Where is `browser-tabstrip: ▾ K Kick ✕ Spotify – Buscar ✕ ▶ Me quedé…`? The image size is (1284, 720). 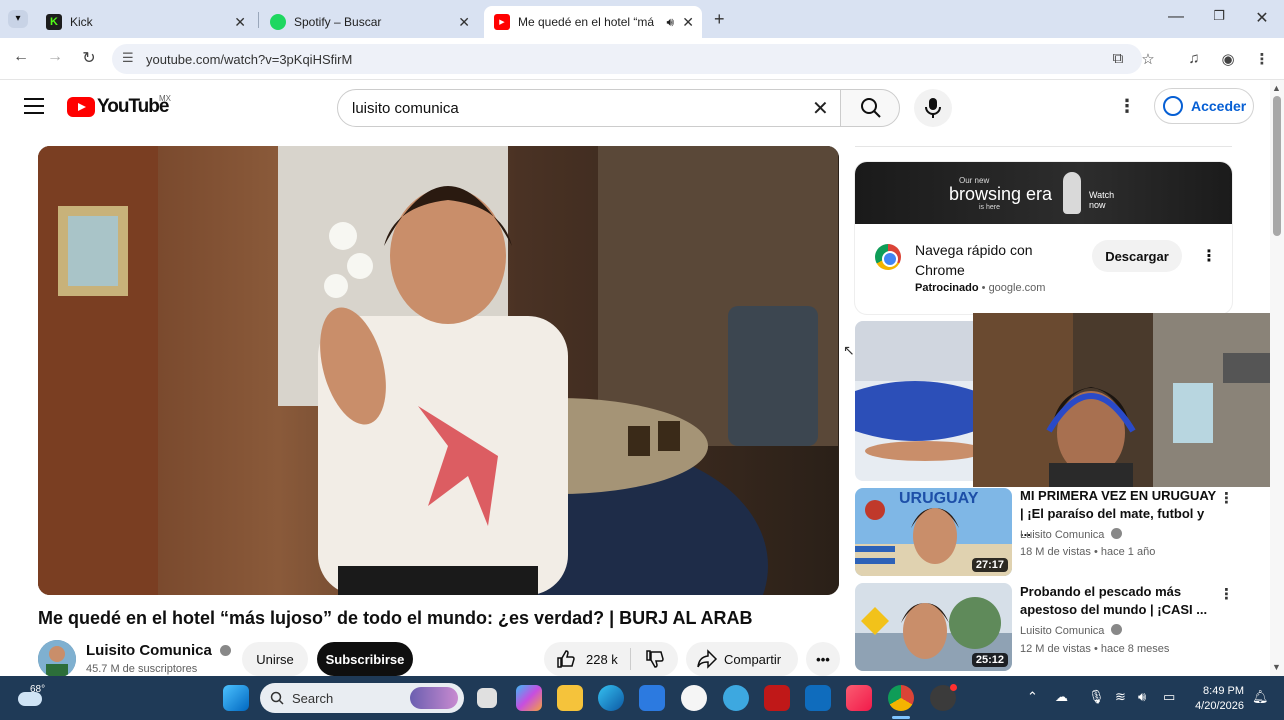
browser-tabstrip: ▾ K Kick ✕ Spotify – Buscar ✕ ▶ Me quedé… is located at coordinates (642, 19).